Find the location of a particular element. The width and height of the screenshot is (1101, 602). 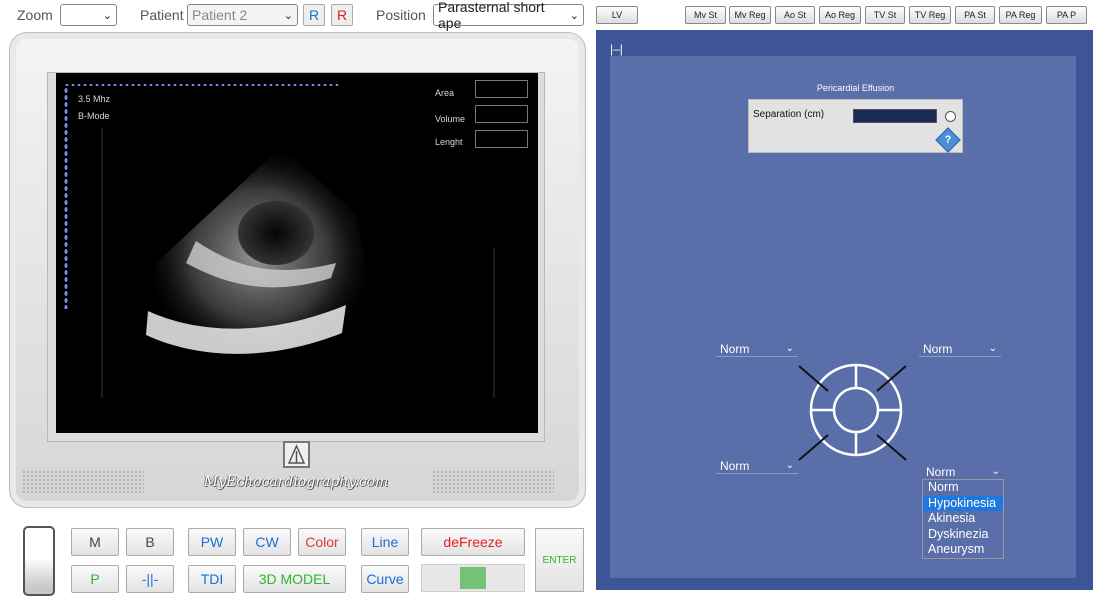

cine-slider is located at coordinates (473, 578).